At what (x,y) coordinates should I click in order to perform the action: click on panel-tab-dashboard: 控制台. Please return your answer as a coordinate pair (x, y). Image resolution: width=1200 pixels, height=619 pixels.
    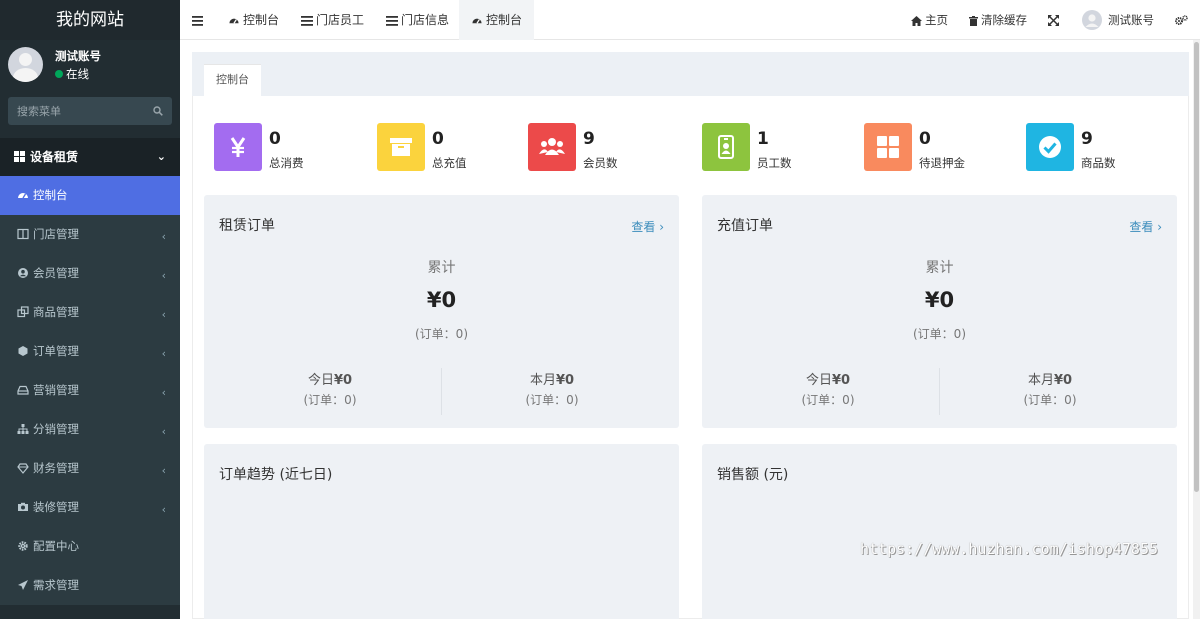
    Looking at the image, I should click on (232, 80).